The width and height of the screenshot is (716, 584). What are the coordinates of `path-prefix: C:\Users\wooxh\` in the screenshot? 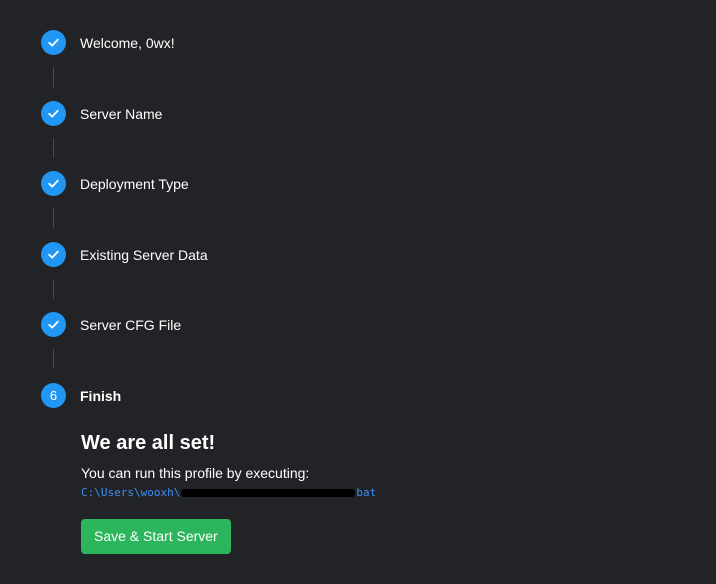 It's located at (131, 492).